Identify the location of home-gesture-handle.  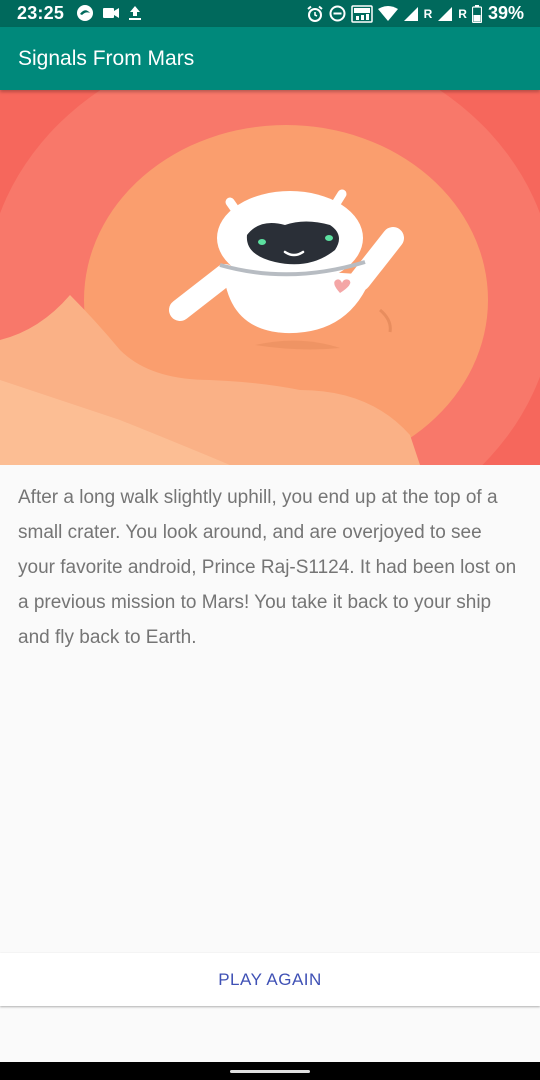
(270, 1071).